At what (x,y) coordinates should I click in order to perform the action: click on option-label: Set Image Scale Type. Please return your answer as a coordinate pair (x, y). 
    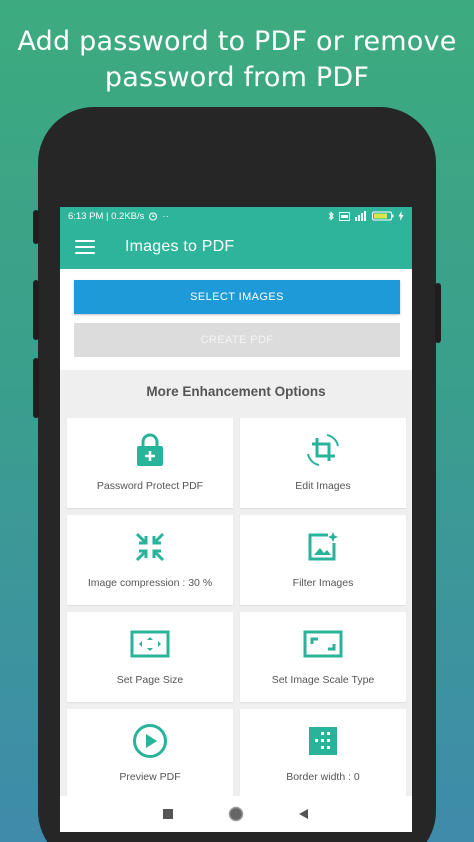
    Looking at the image, I should click on (323, 680).